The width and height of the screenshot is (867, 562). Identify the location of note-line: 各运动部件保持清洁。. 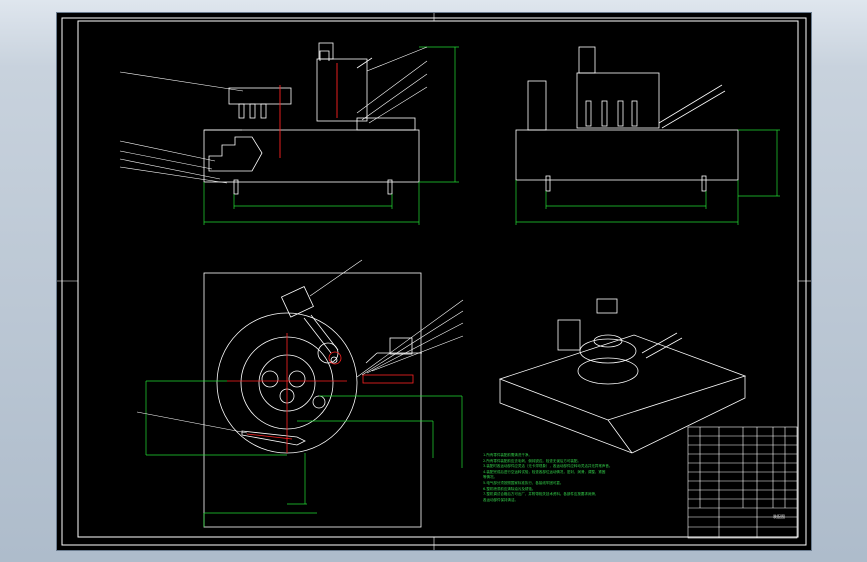
(500, 499).